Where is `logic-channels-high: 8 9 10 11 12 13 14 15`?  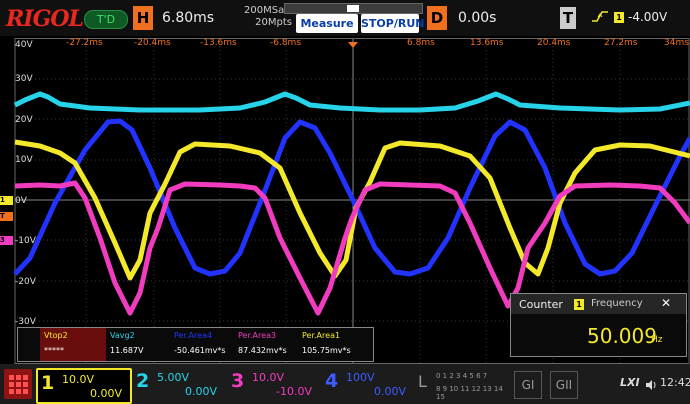
logic-channels-high: 8 9 10 11 12 13 14 15 is located at coordinates (469, 393).